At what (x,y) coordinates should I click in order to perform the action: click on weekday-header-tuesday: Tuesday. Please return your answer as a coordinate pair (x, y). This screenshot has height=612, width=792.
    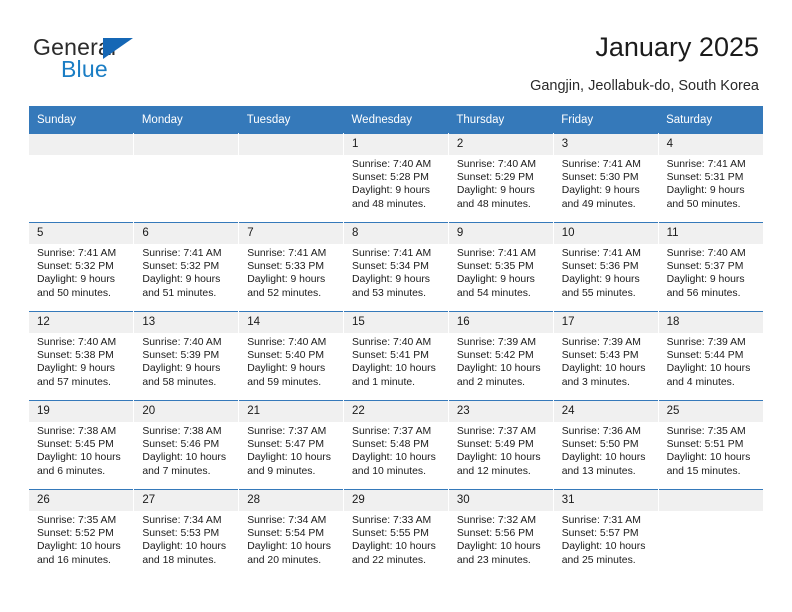
    Looking at the image, I should click on (291, 120).